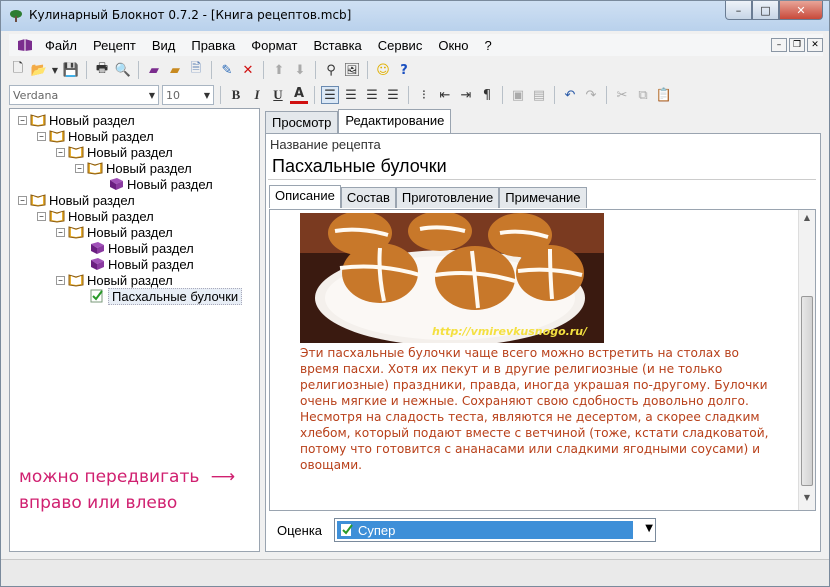  Describe the element at coordinates (305, 196) in the screenshot. I see `tab-description: Описание` at that location.